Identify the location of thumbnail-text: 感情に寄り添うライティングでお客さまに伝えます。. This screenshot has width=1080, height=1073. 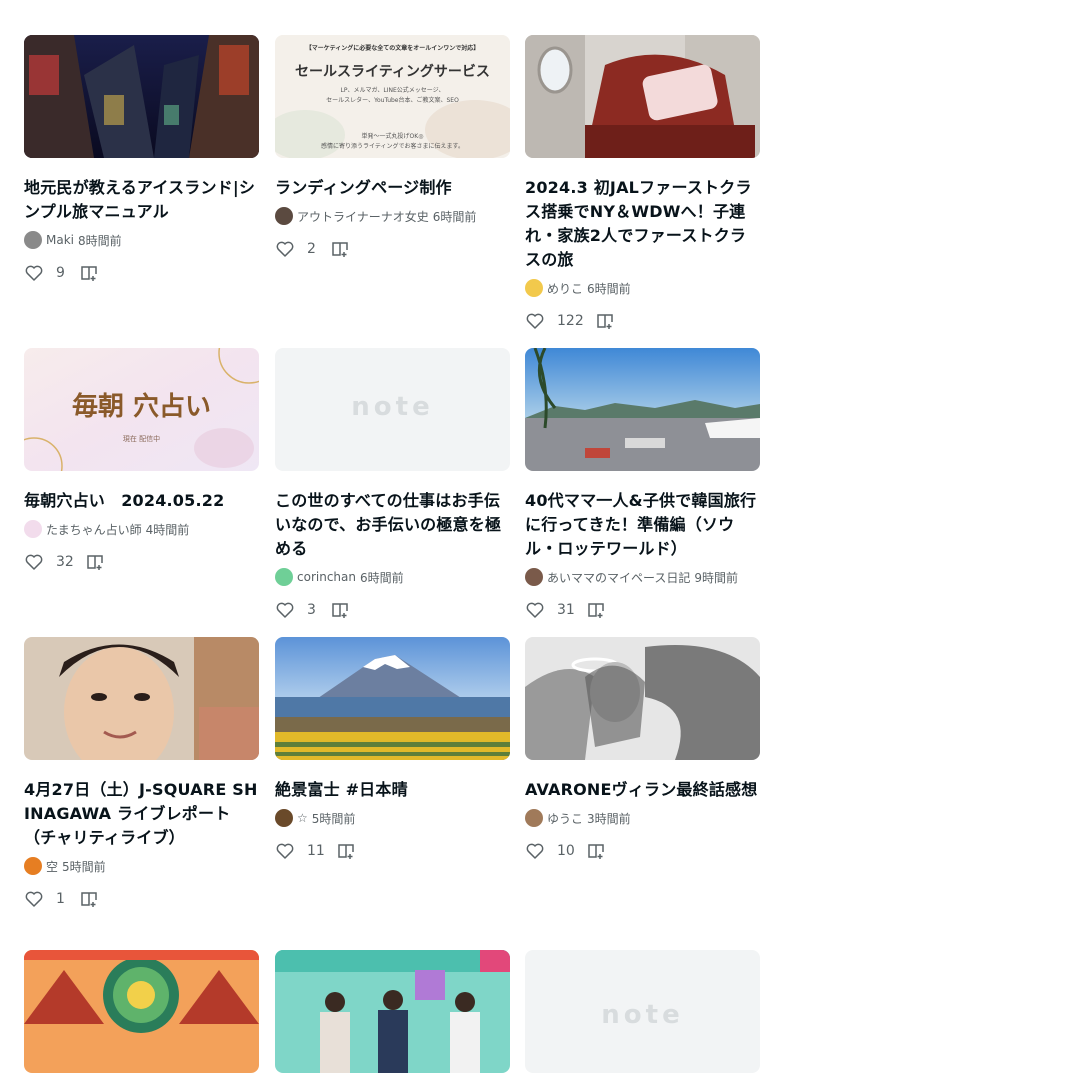
(392, 146).